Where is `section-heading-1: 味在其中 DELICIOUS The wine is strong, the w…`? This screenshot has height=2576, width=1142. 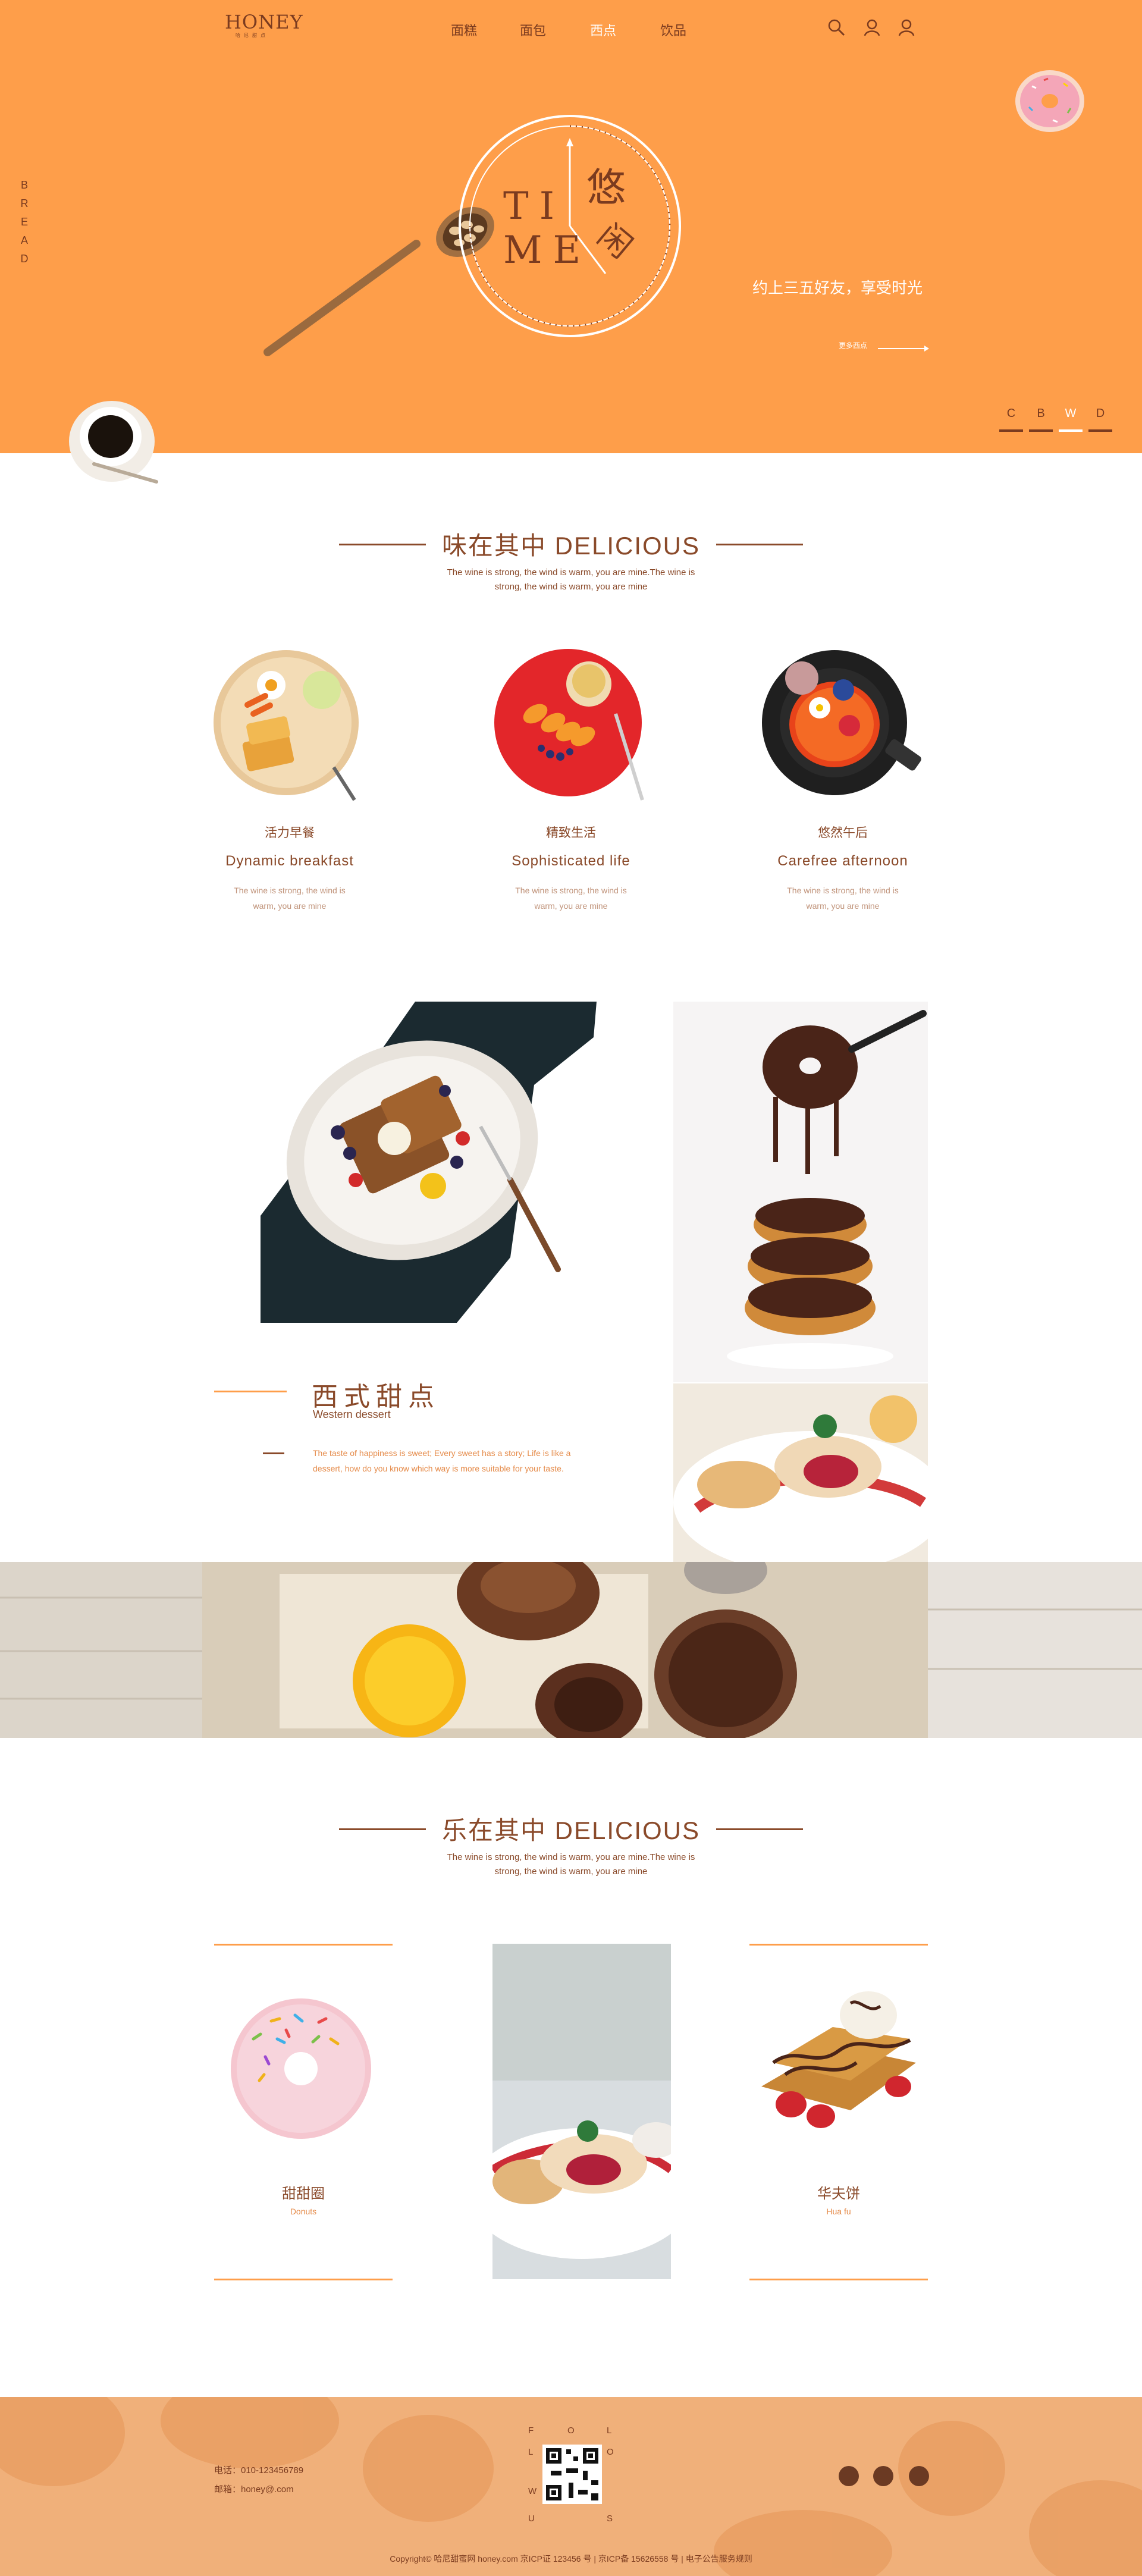
section-heading-1: 味在其中 DELICIOUS The wine is strong, the w… is located at coordinates (571, 560).